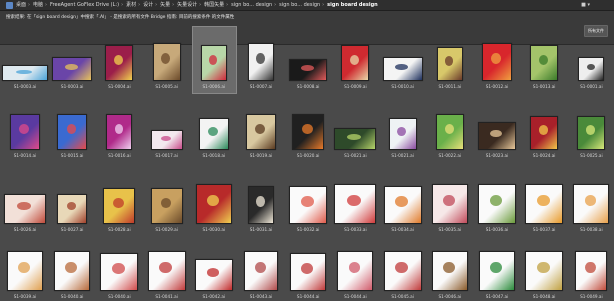  Describe the element at coordinates (119, 125) in the screenshot. I see `thumbnail-item: S1-0016.ai` at that location.